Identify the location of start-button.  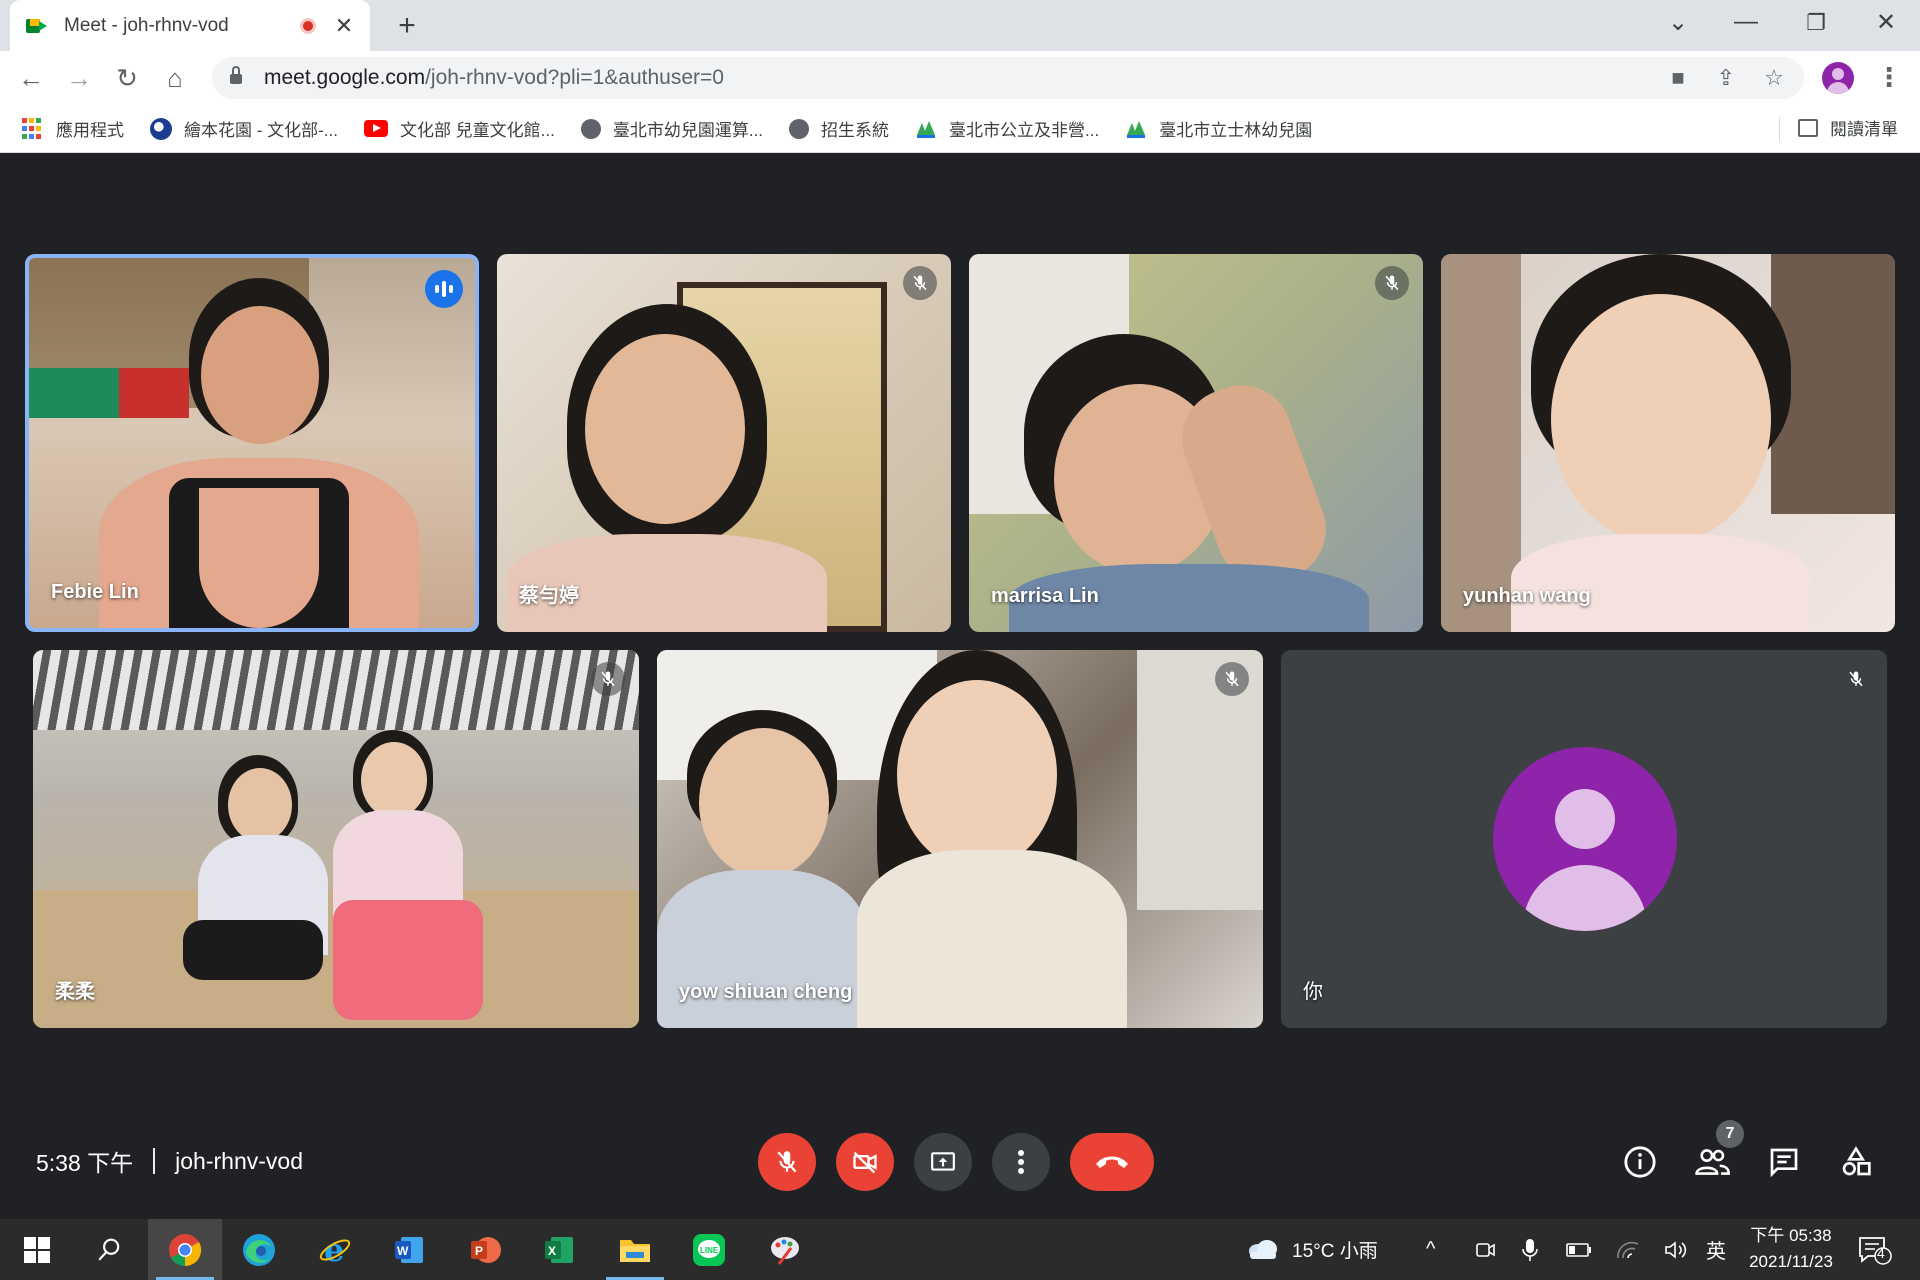
(37, 1249).